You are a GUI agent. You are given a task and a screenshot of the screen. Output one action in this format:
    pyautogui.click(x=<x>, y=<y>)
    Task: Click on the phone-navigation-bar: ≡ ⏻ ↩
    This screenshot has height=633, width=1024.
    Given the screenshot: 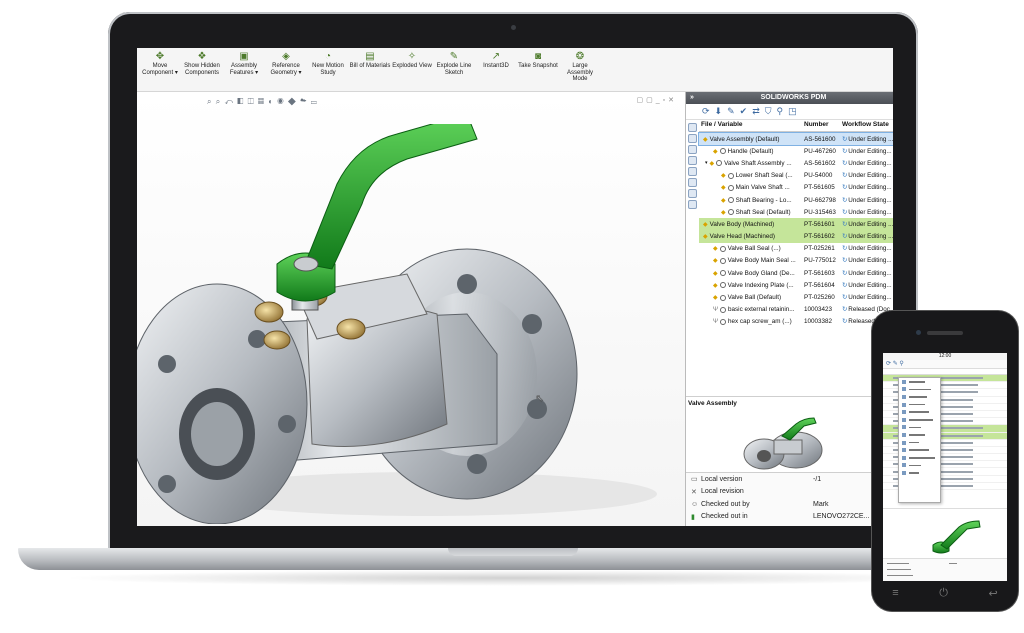 What is the action you would take?
    pyautogui.click(x=945, y=593)
    